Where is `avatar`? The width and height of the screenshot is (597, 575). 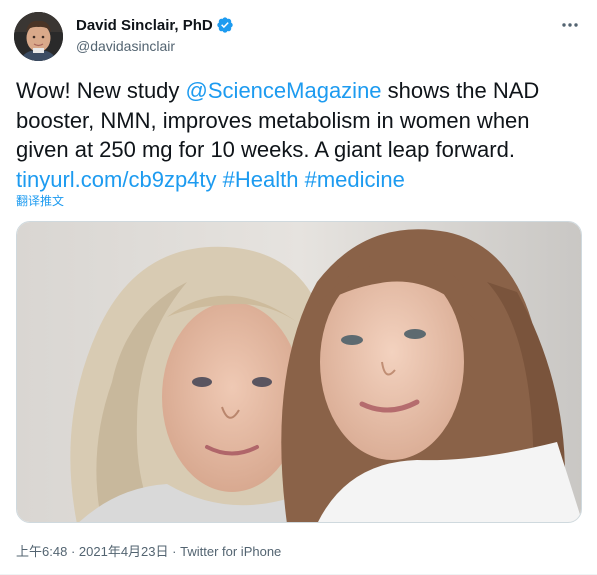 avatar is located at coordinates (38, 36).